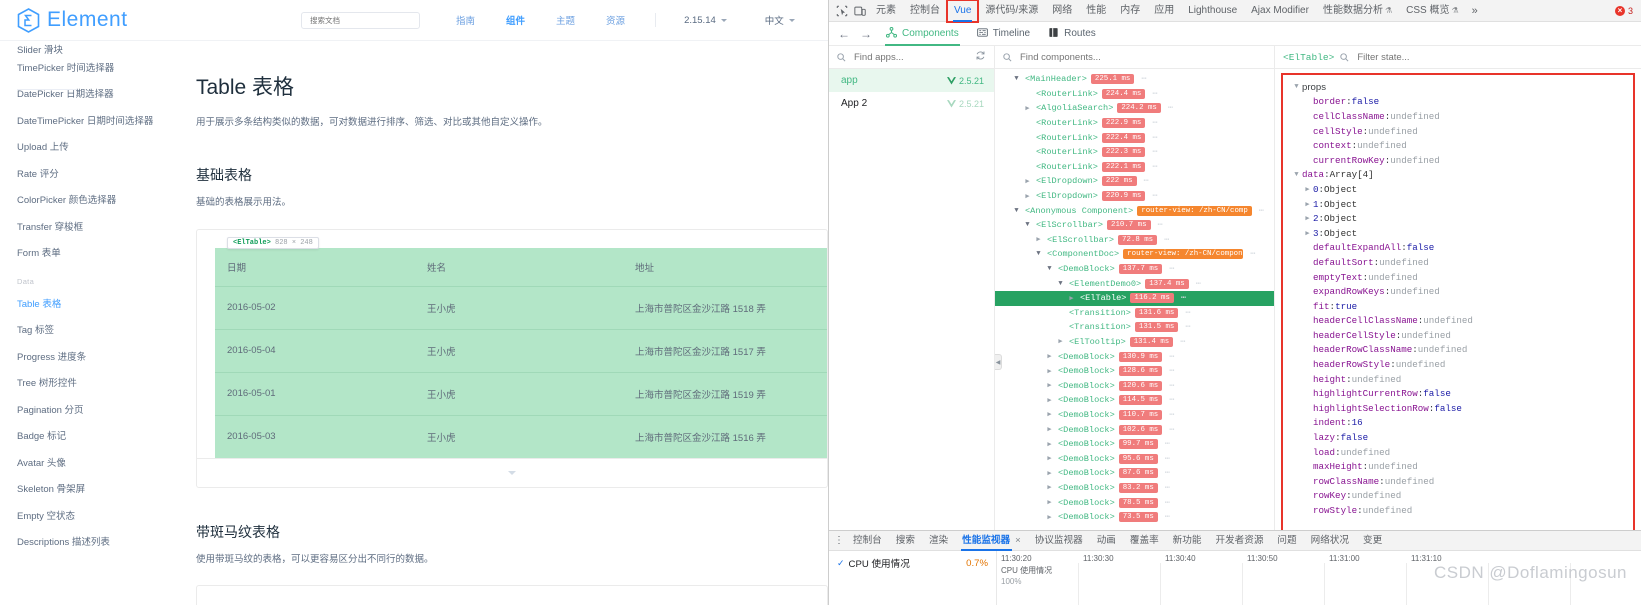 This screenshot has height=605, width=1641. Describe the element at coordinates (1134, 137) in the screenshot. I see `tree-node: <RouterLink> 222.4 ms ⋯` at that location.